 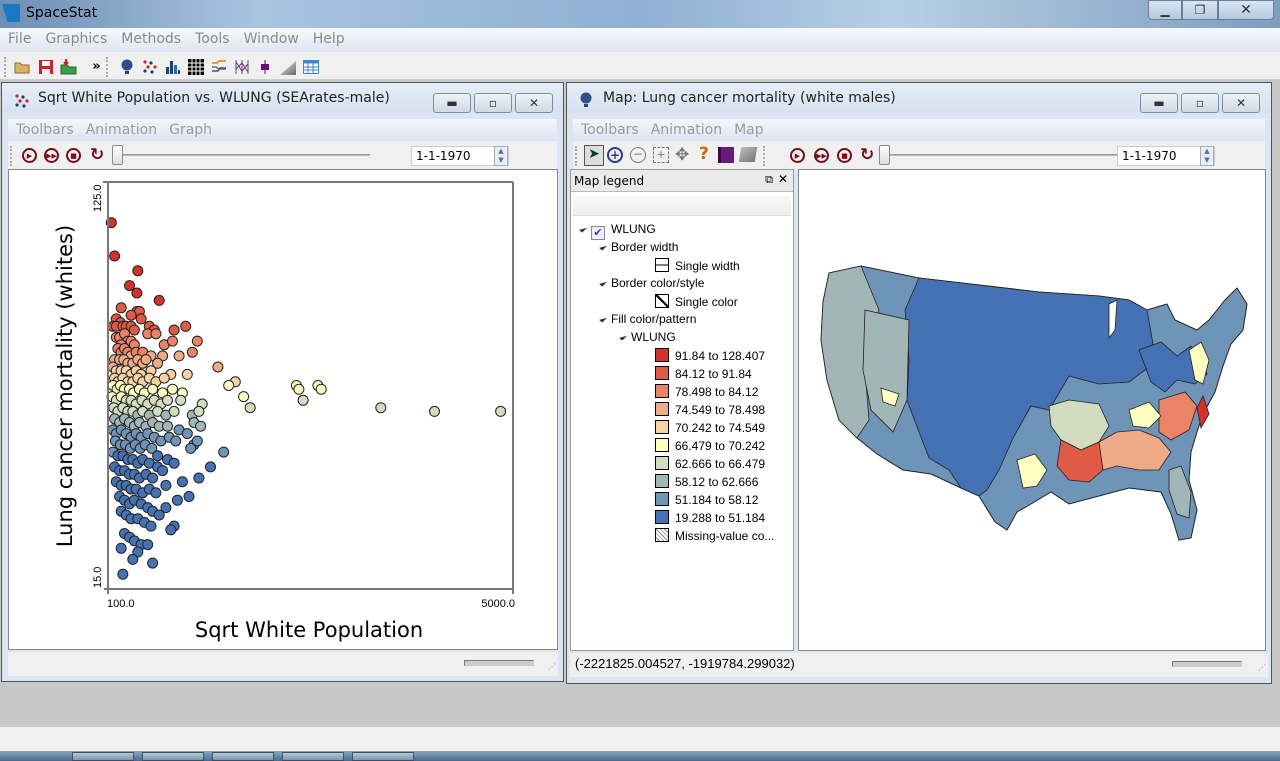 I want to click on heatmap-grid-icon, so click(x=195, y=66).